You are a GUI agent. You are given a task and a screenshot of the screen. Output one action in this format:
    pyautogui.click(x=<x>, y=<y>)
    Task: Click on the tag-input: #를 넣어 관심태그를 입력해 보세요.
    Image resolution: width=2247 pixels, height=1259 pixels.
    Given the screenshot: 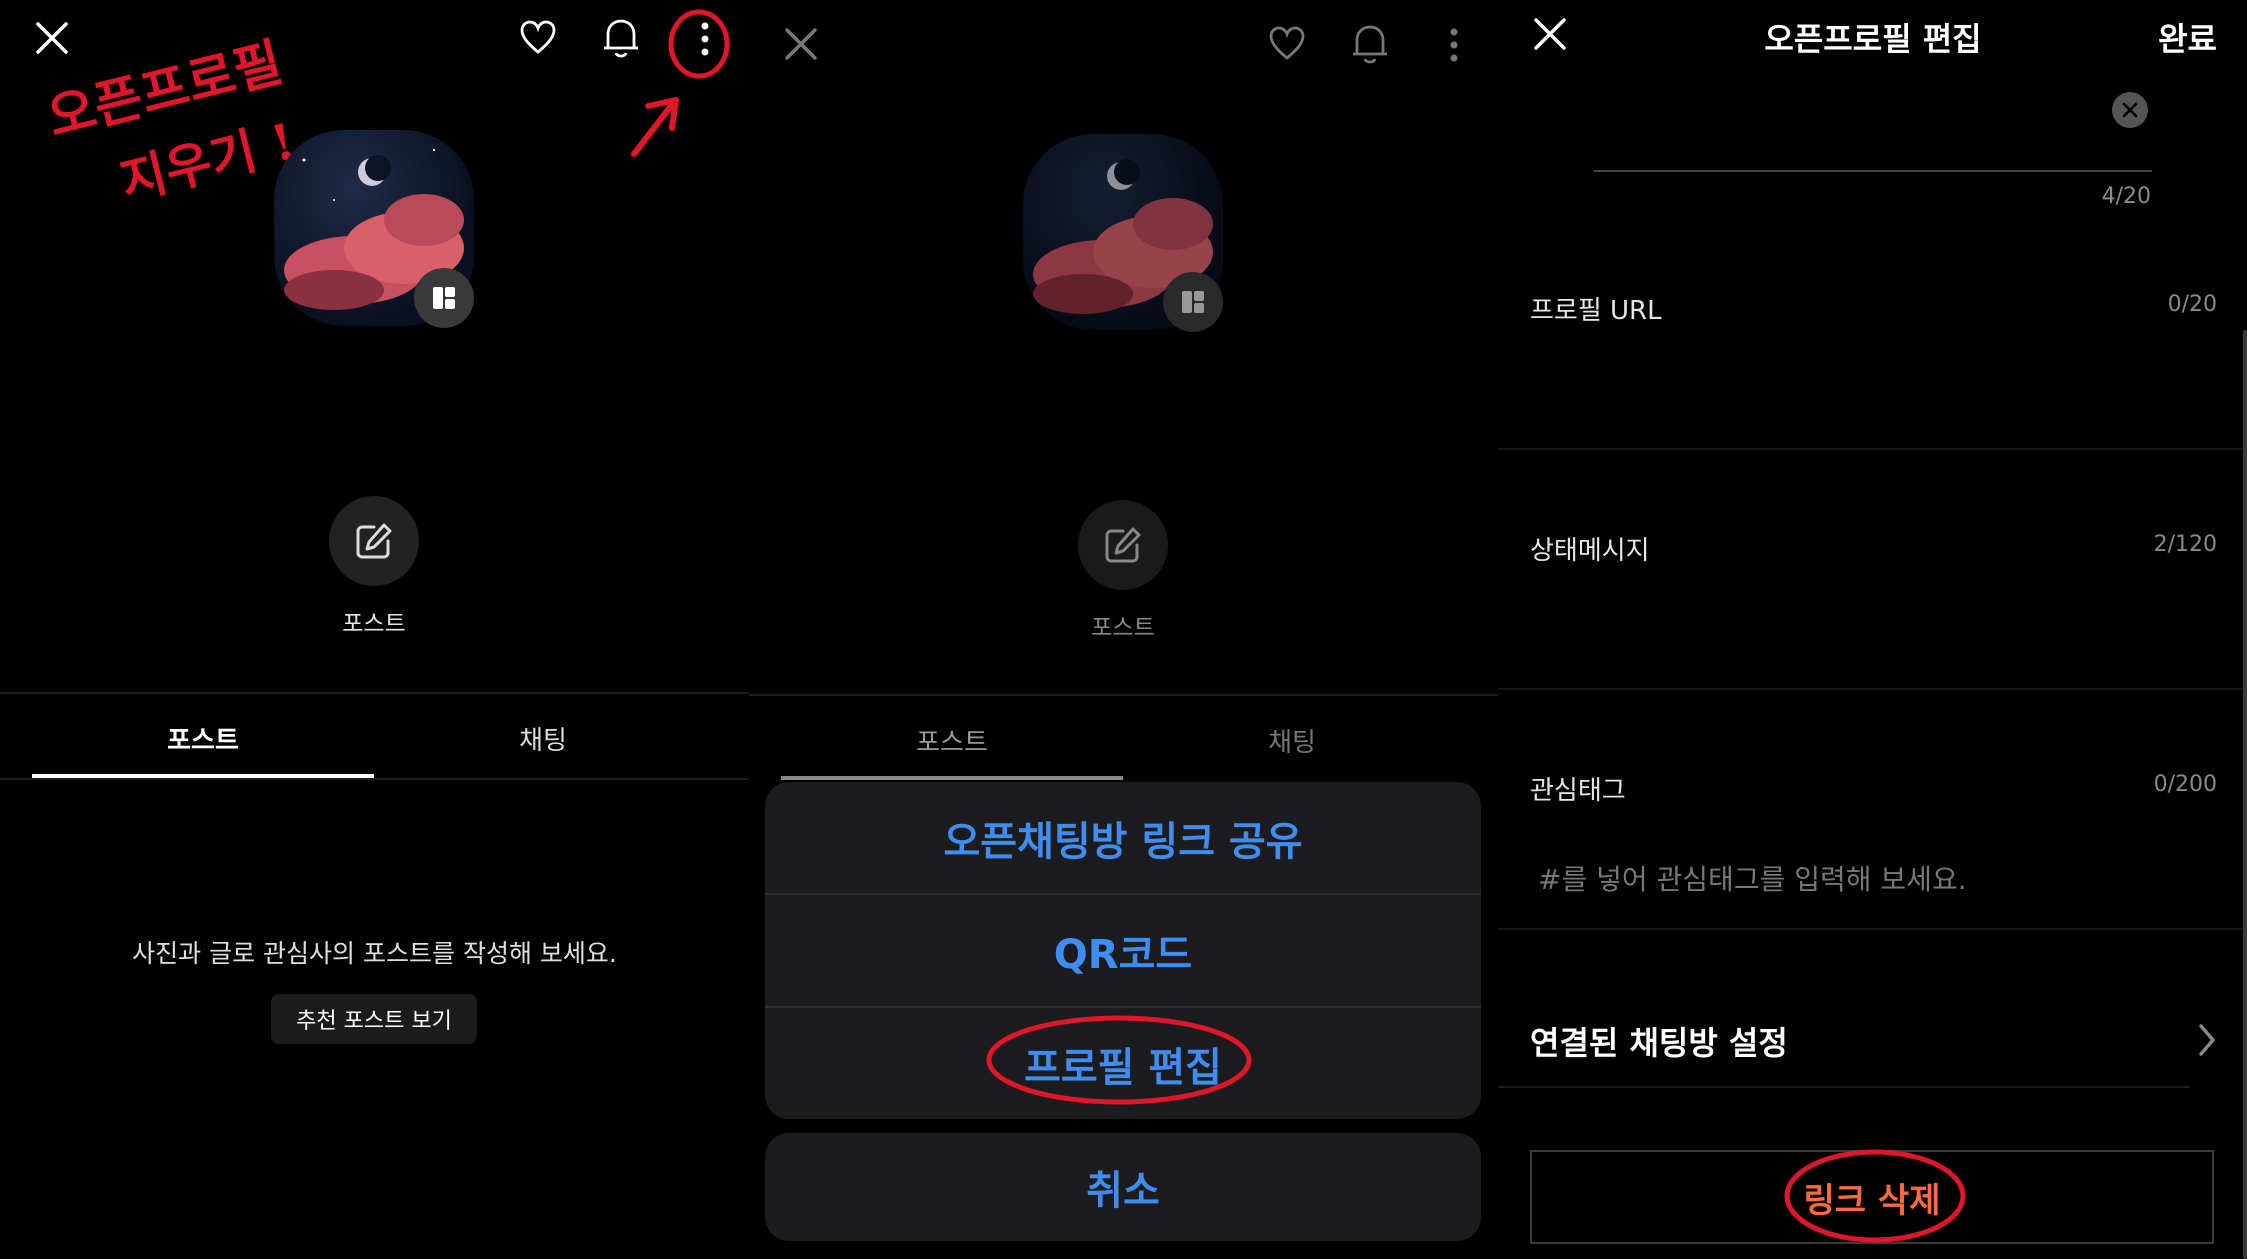 What is the action you would take?
    pyautogui.click(x=1752, y=878)
    